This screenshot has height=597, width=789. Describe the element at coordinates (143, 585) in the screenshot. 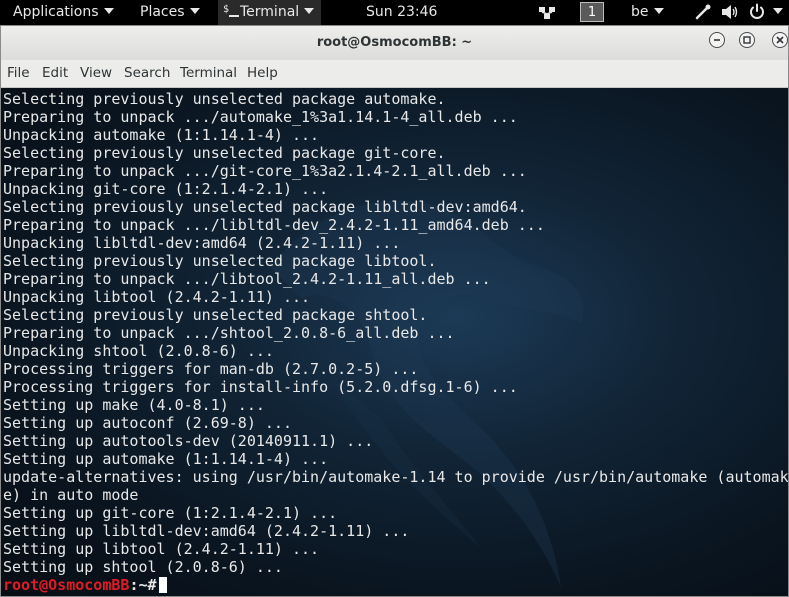

I see `prompt-path: :~#` at that location.